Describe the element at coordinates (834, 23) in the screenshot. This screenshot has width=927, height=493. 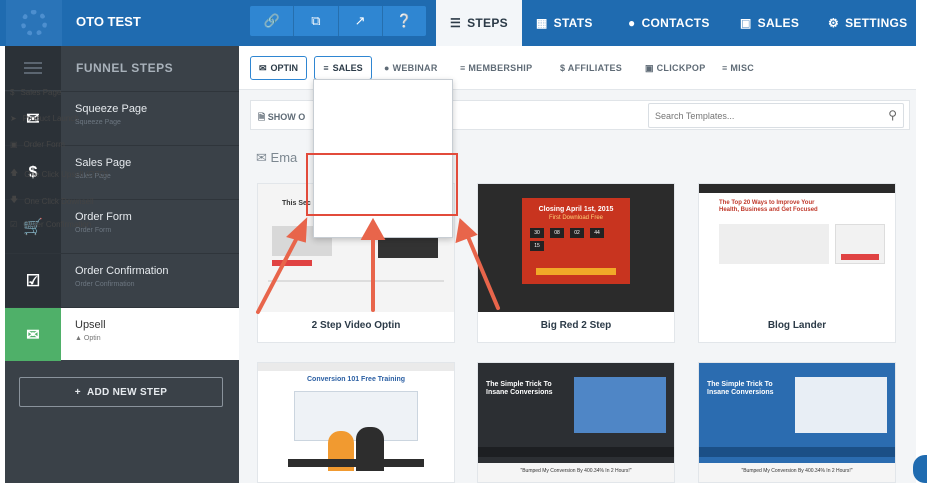
I see `gear-icon: ⚙` at that location.